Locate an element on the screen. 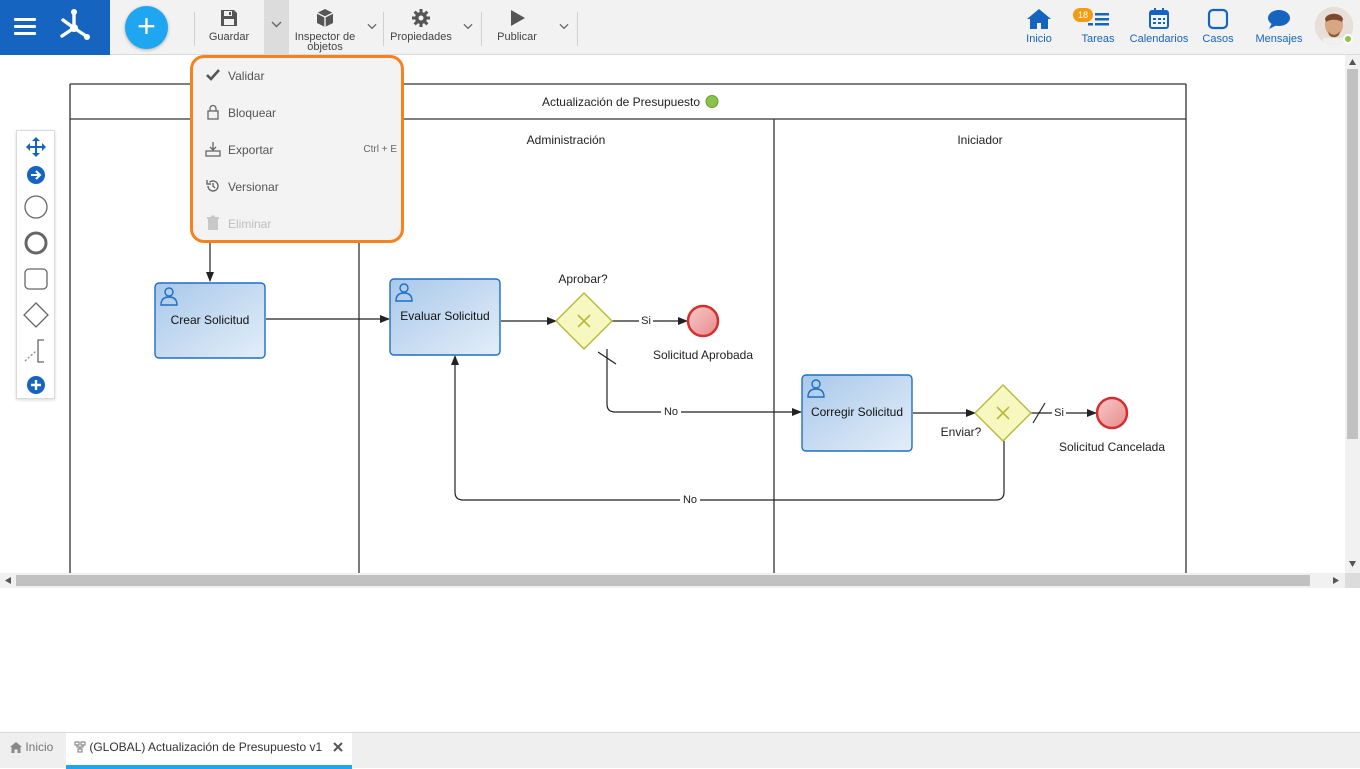  check-icon is located at coordinates (213, 75).